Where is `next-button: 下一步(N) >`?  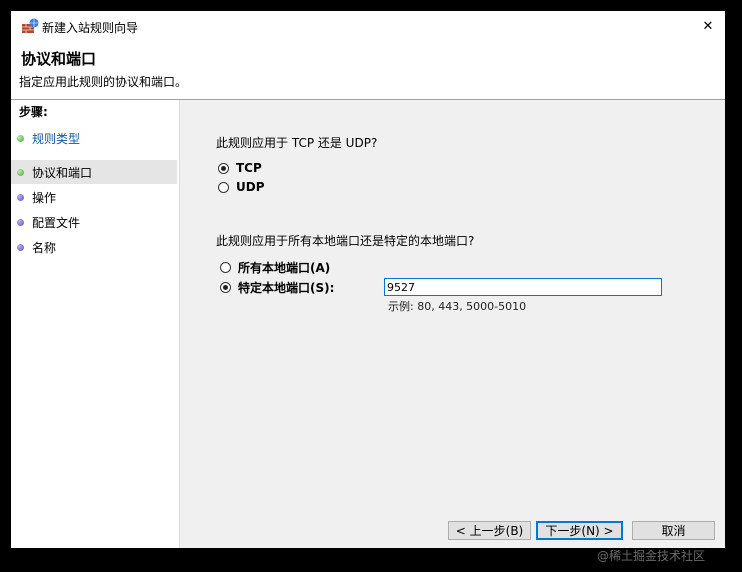 next-button: 下一步(N) > is located at coordinates (579, 530).